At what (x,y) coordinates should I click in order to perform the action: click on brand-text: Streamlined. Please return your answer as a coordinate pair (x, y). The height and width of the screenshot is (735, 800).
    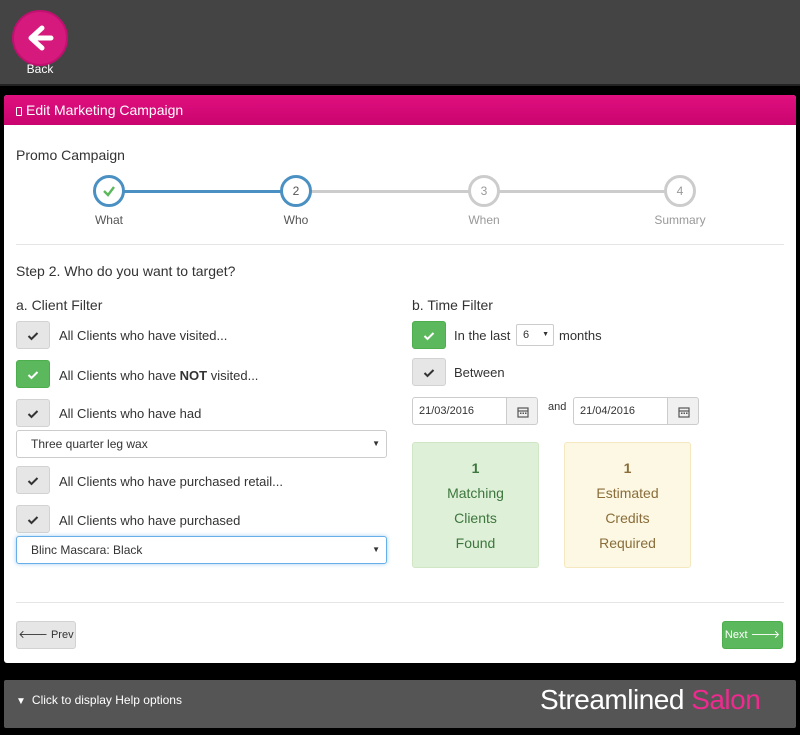
    Looking at the image, I should click on (616, 699).